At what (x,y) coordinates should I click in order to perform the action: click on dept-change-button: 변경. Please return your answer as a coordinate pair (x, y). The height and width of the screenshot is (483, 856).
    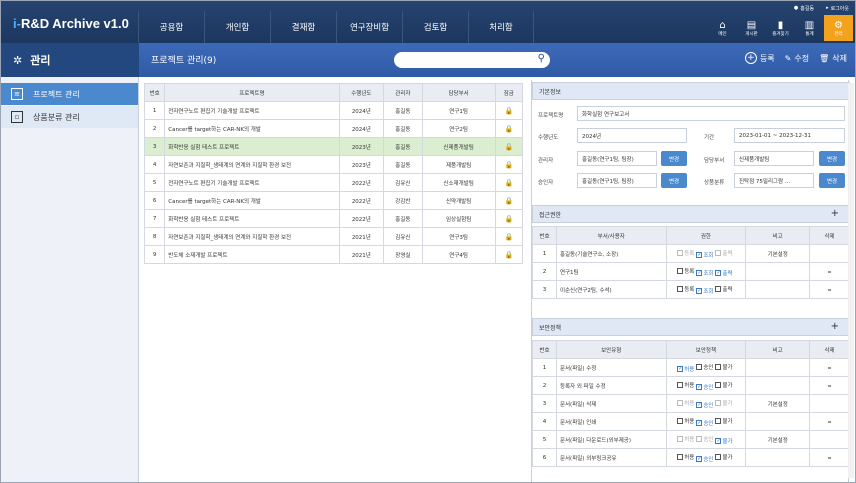
    Looking at the image, I should click on (832, 158).